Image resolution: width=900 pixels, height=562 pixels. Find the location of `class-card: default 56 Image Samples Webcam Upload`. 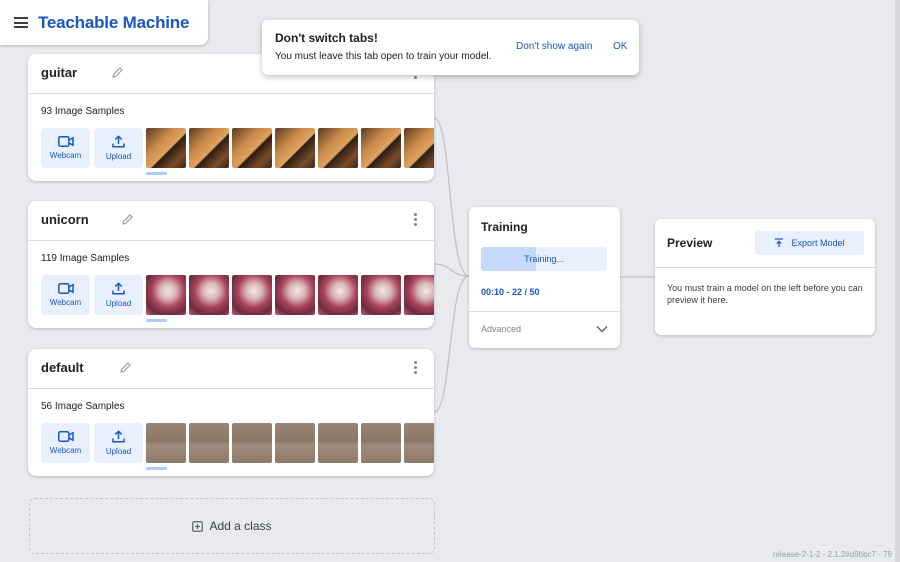

class-card: default 56 Image Samples Webcam Upload is located at coordinates (231, 412).